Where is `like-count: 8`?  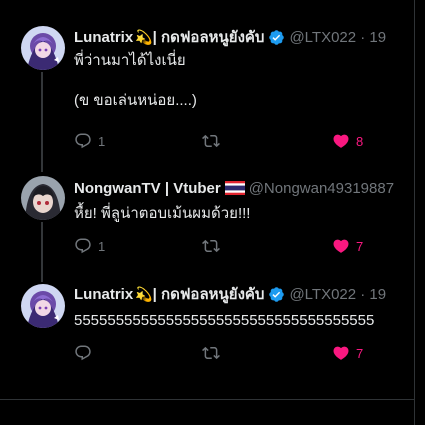
like-count: 8 is located at coordinates (360, 141).